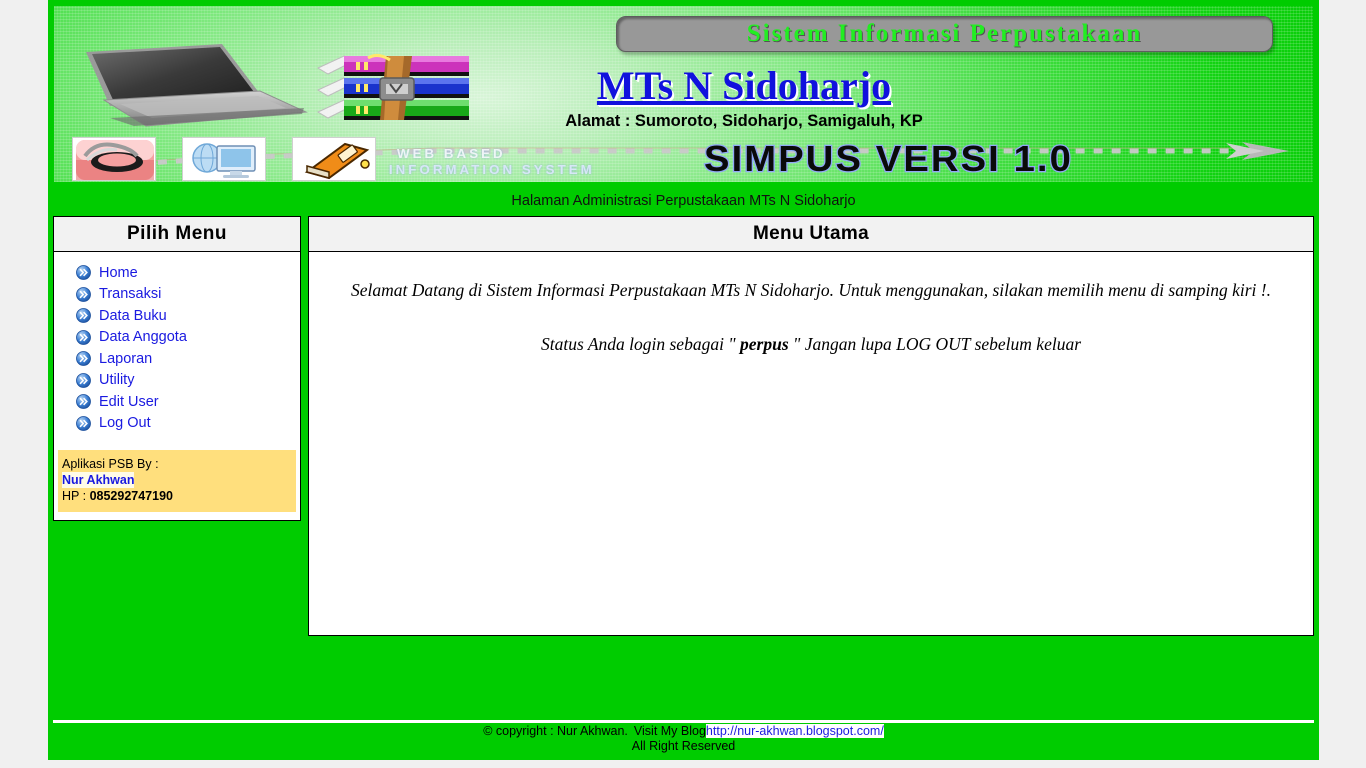 Image resolution: width=1366 pixels, height=768 pixels. Describe the element at coordinates (133, 316) in the screenshot. I see `sidebar-item-label: Data Buku` at that location.